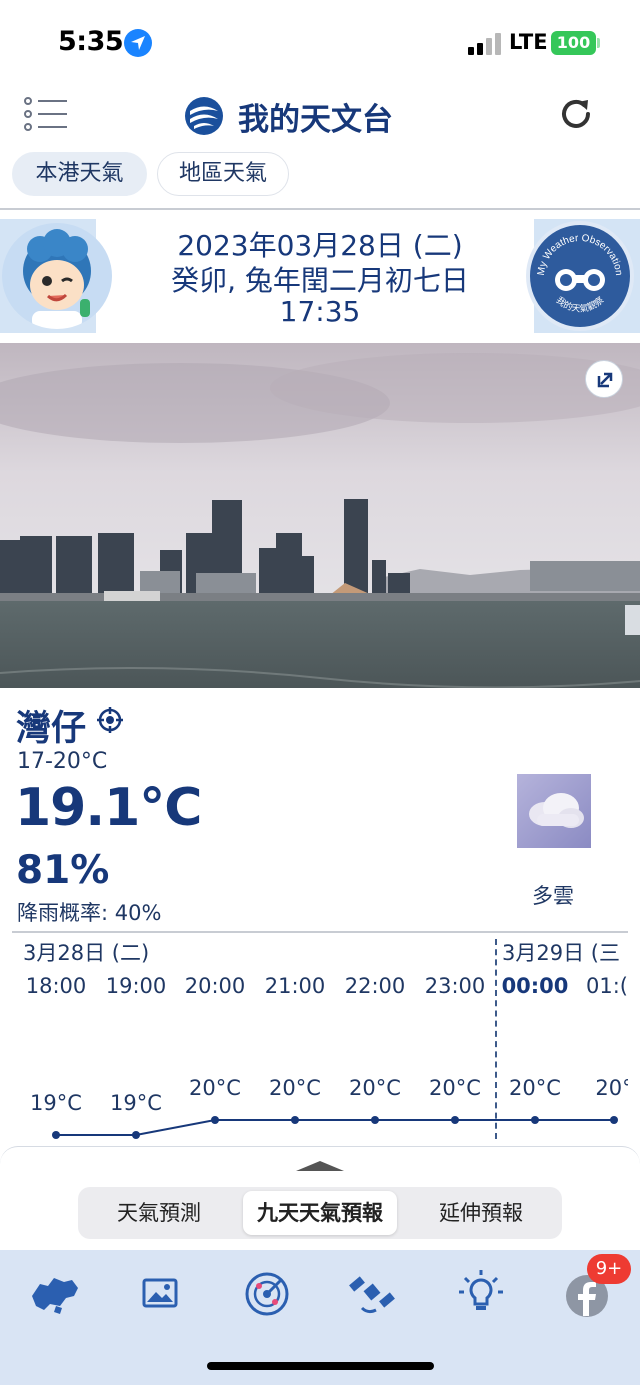 The width and height of the screenshot is (640, 1385). What do you see at coordinates (604, 379) in the screenshot?
I see `expand-icon` at bounding box center [604, 379].